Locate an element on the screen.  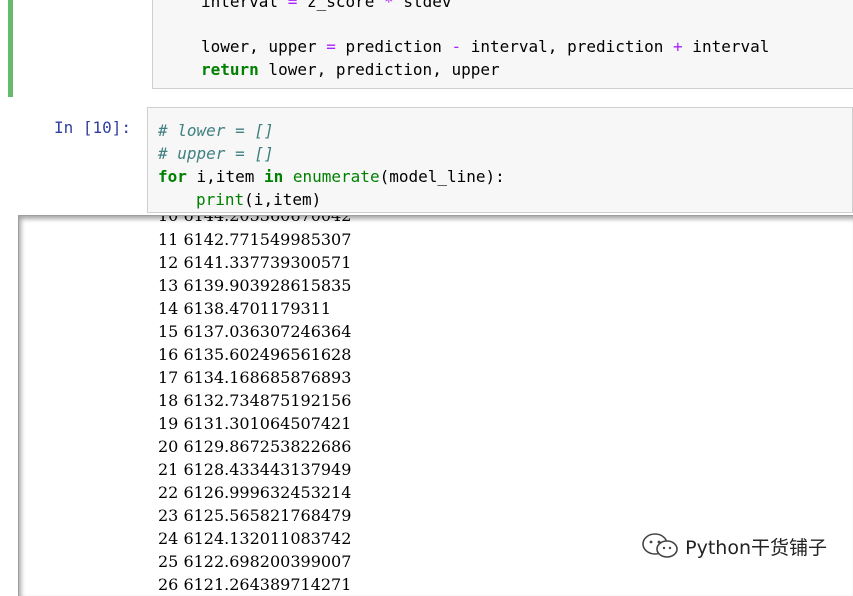
output-line: 24 6124.132011083742 is located at coordinates (255, 538).